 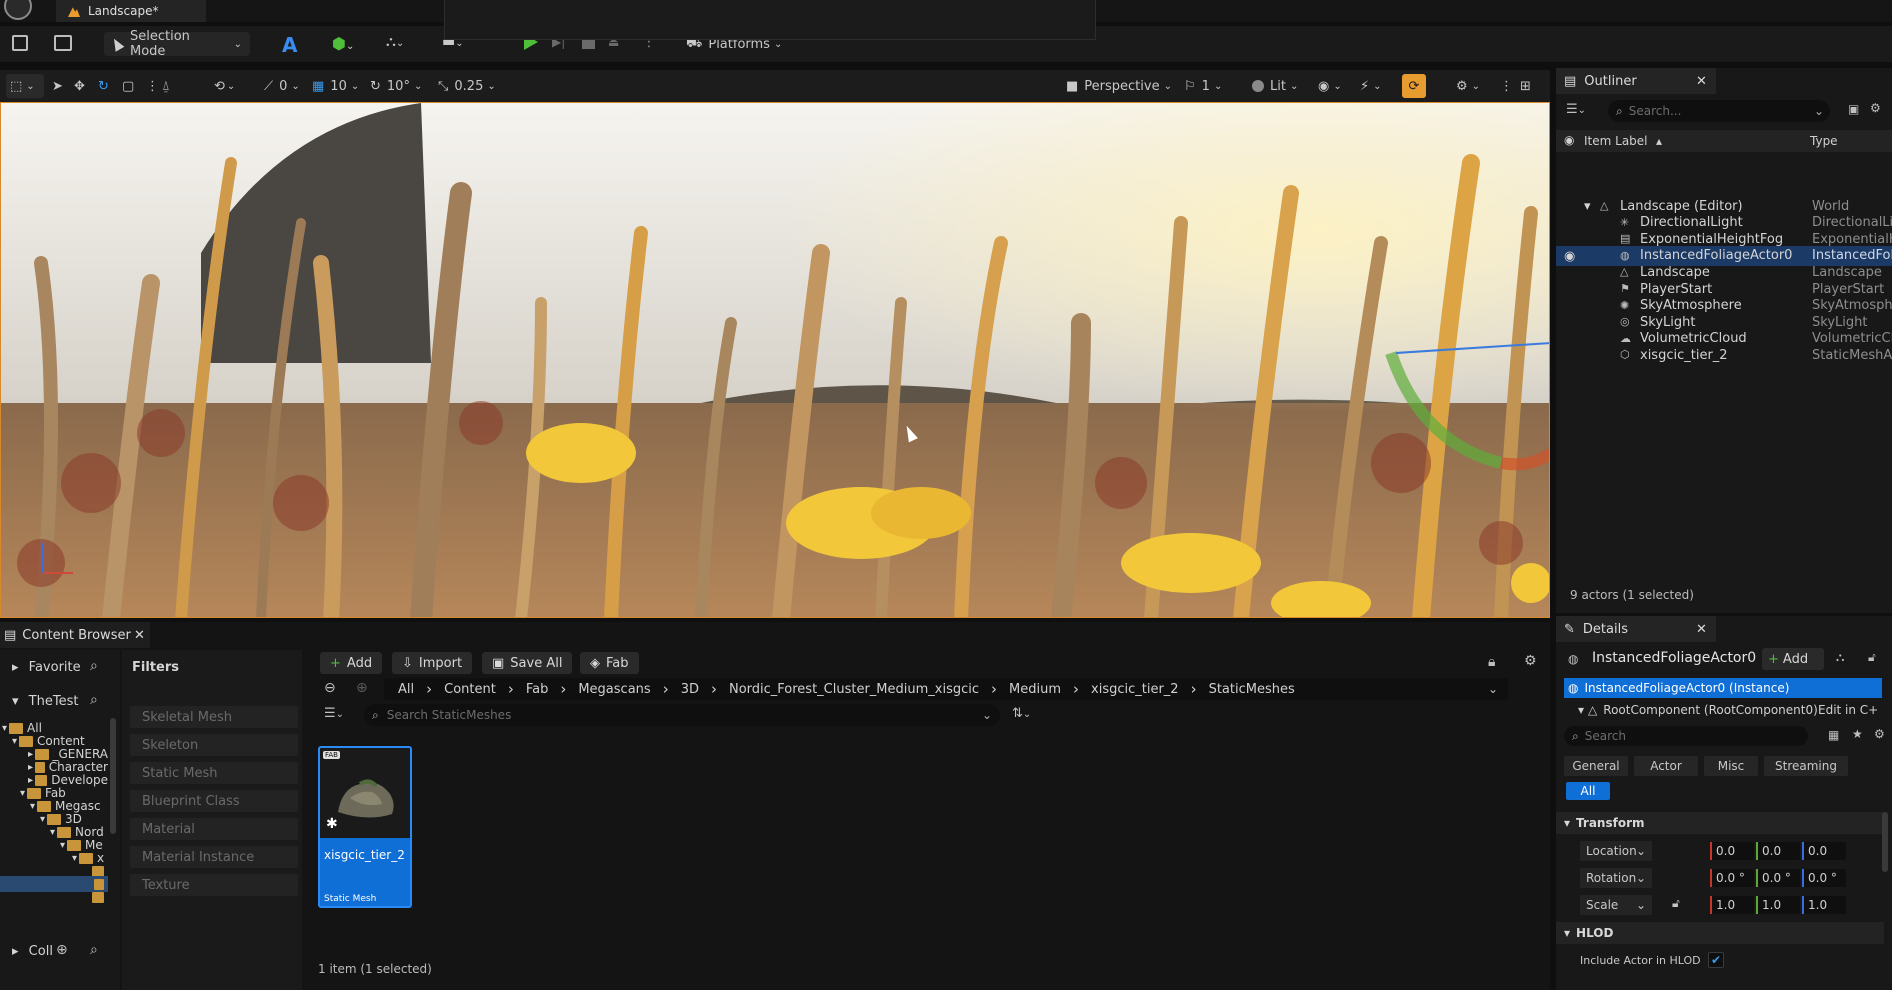 I want to click on chevron-down-icon: ▾, so click(x=1591, y=206).